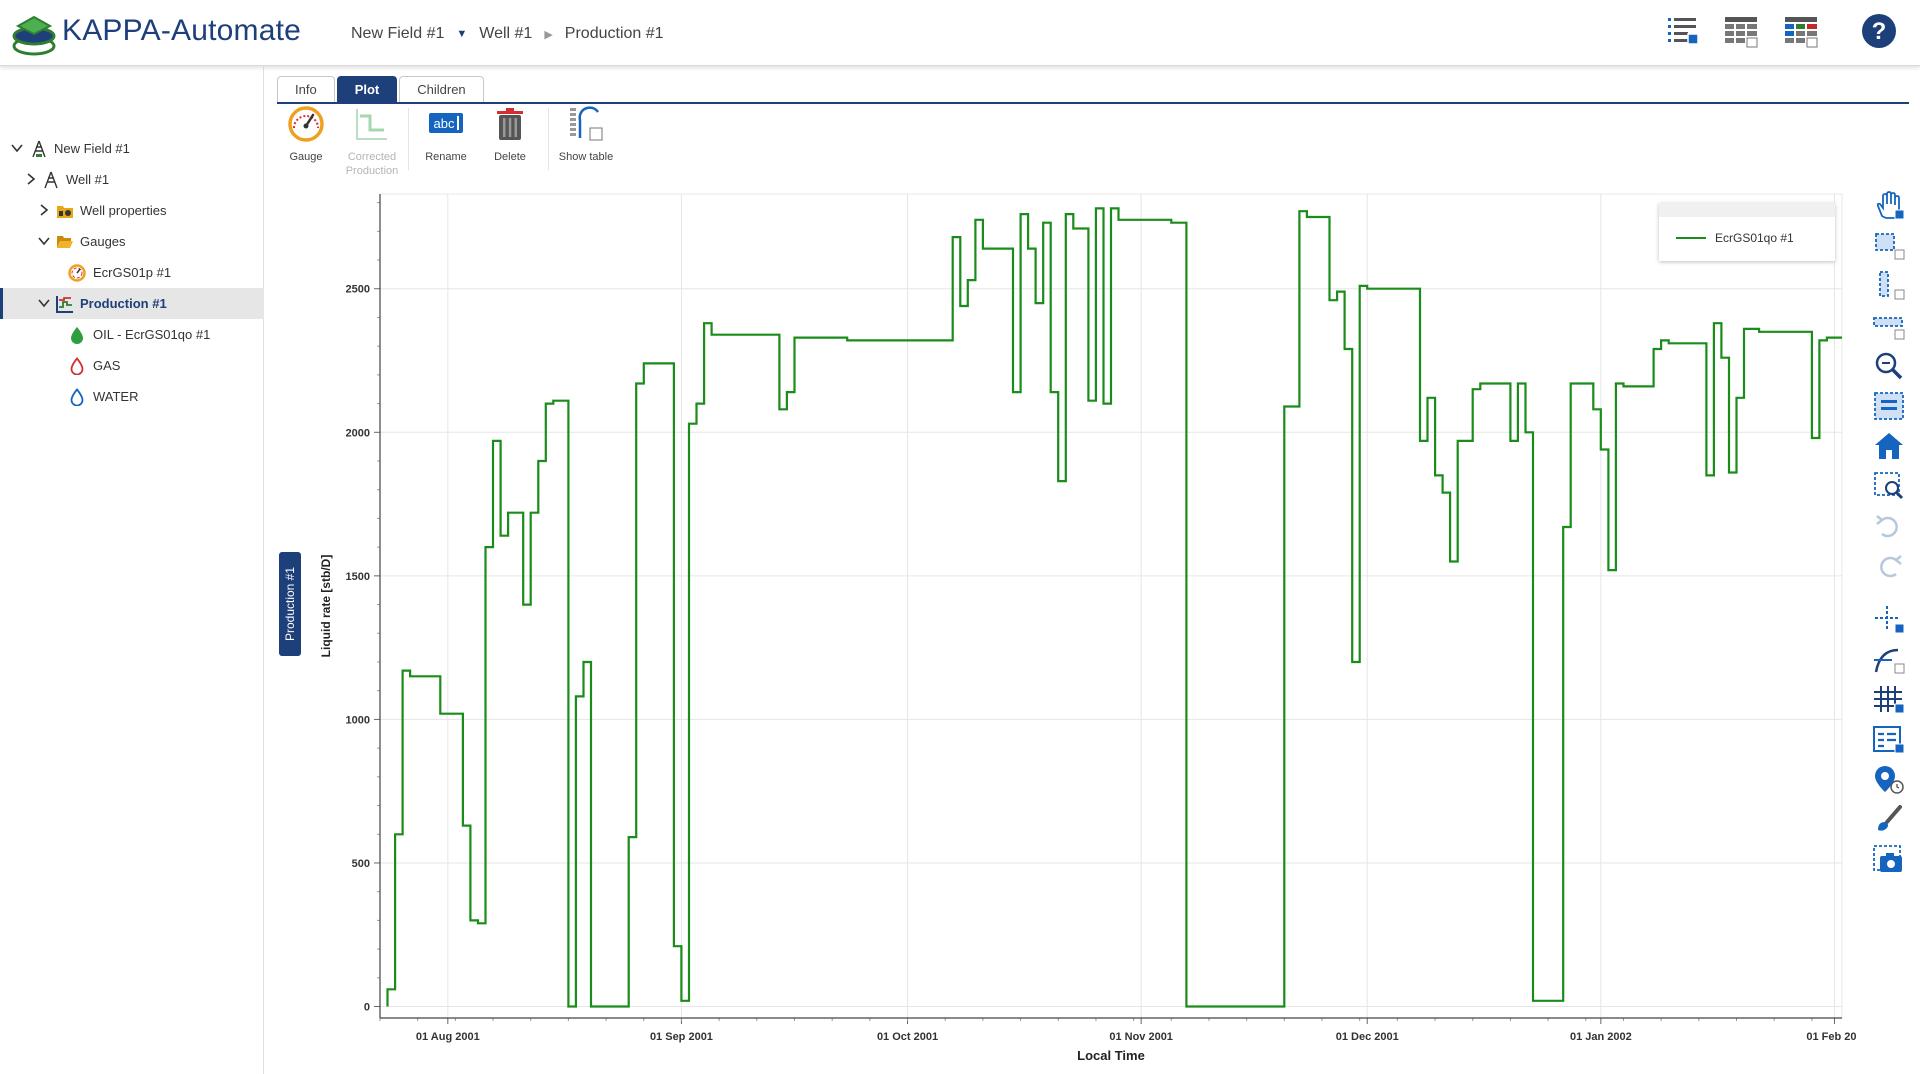  Describe the element at coordinates (548, 34) in the screenshot. I see `chevron-right-icon: ▶` at that location.